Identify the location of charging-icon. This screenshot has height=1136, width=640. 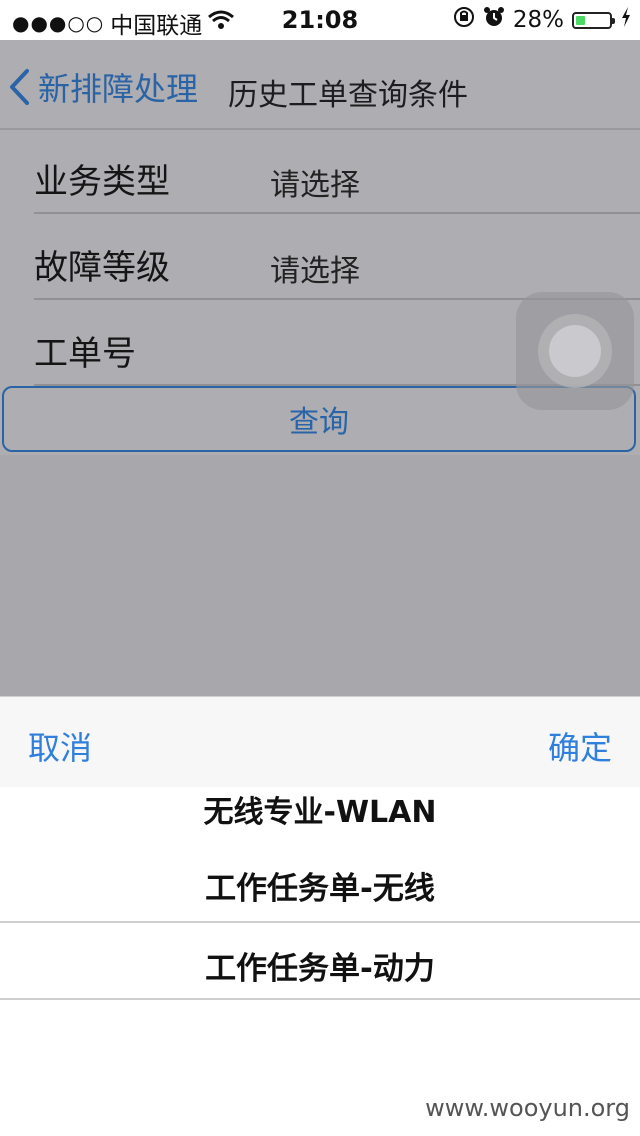
(626, 20).